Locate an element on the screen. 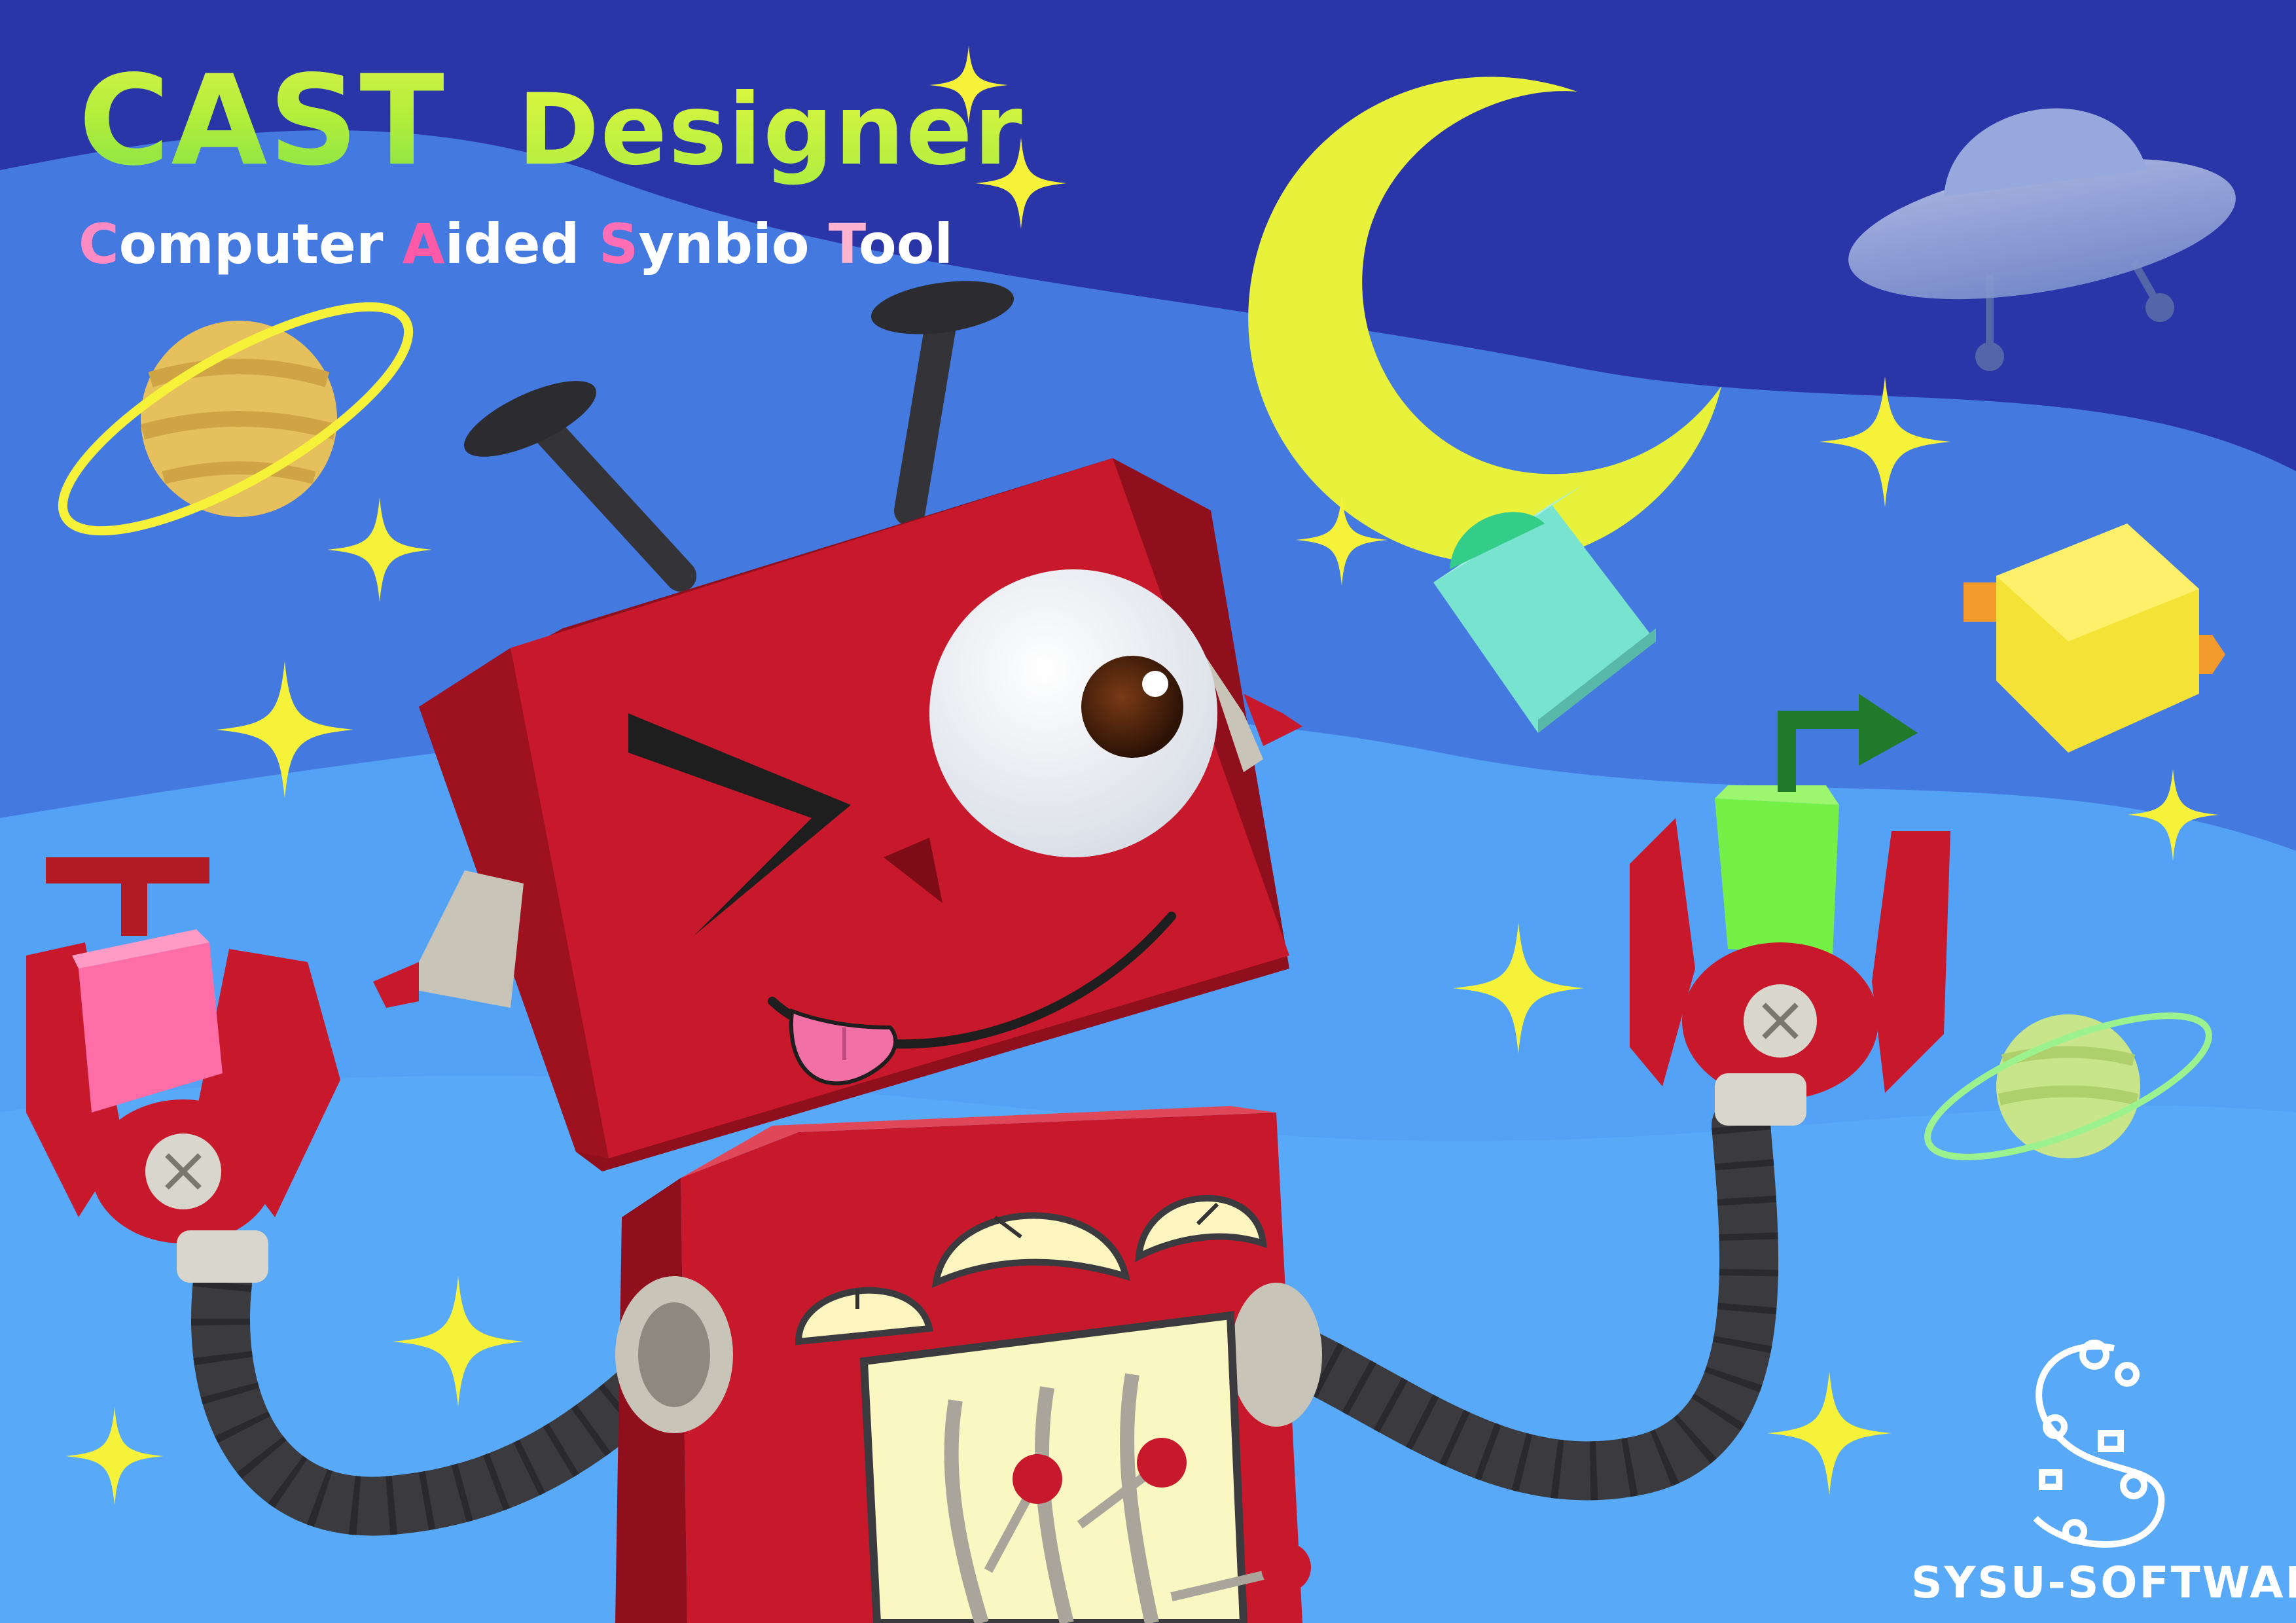 This screenshot has width=2296, height=1623. subtitle: Computer Aided Synbio Tool is located at coordinates (551, 244).